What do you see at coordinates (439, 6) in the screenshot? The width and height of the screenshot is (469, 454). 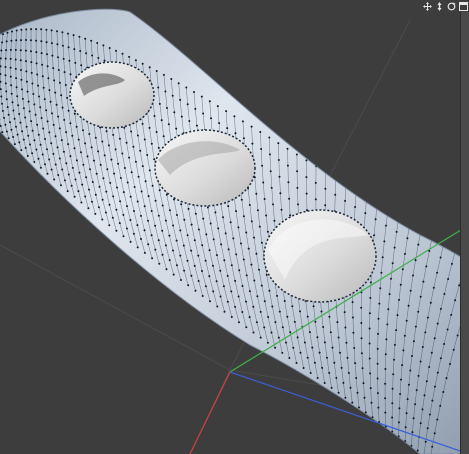 I see `zoom-arrow-icon` at bounding box center [439, 6].